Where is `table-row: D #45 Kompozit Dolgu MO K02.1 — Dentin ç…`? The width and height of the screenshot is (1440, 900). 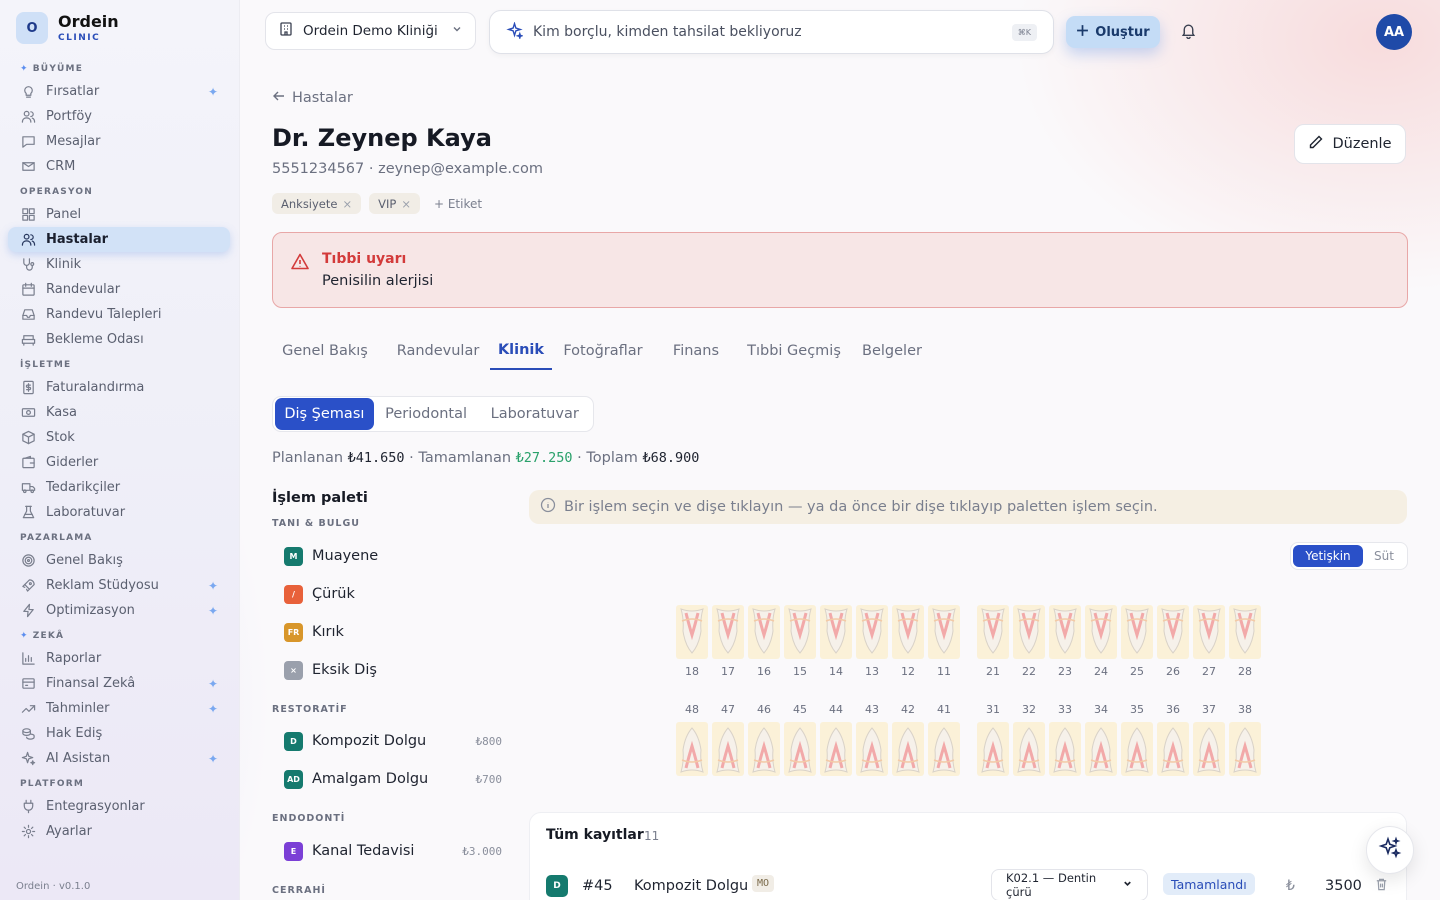
table-row: D #45 Kompozit Dolgu MO K02.1 — Dentin ç… is located at coordinates (971, 884).